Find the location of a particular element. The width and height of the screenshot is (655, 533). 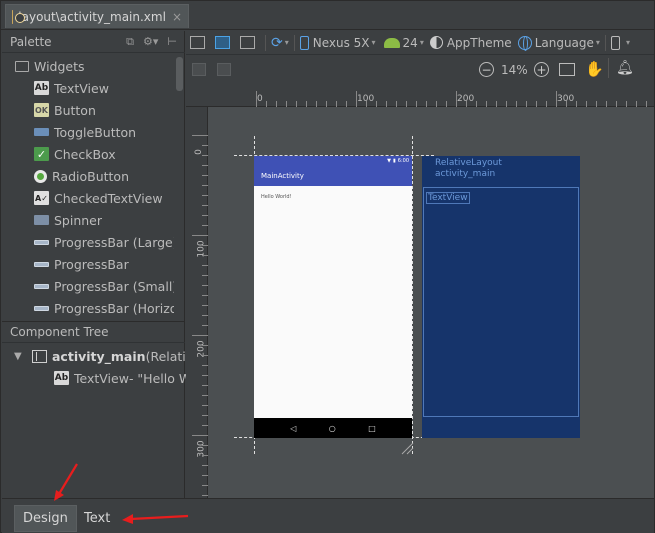

hello-textview: Hello World! is located at coordinates (276, 197).